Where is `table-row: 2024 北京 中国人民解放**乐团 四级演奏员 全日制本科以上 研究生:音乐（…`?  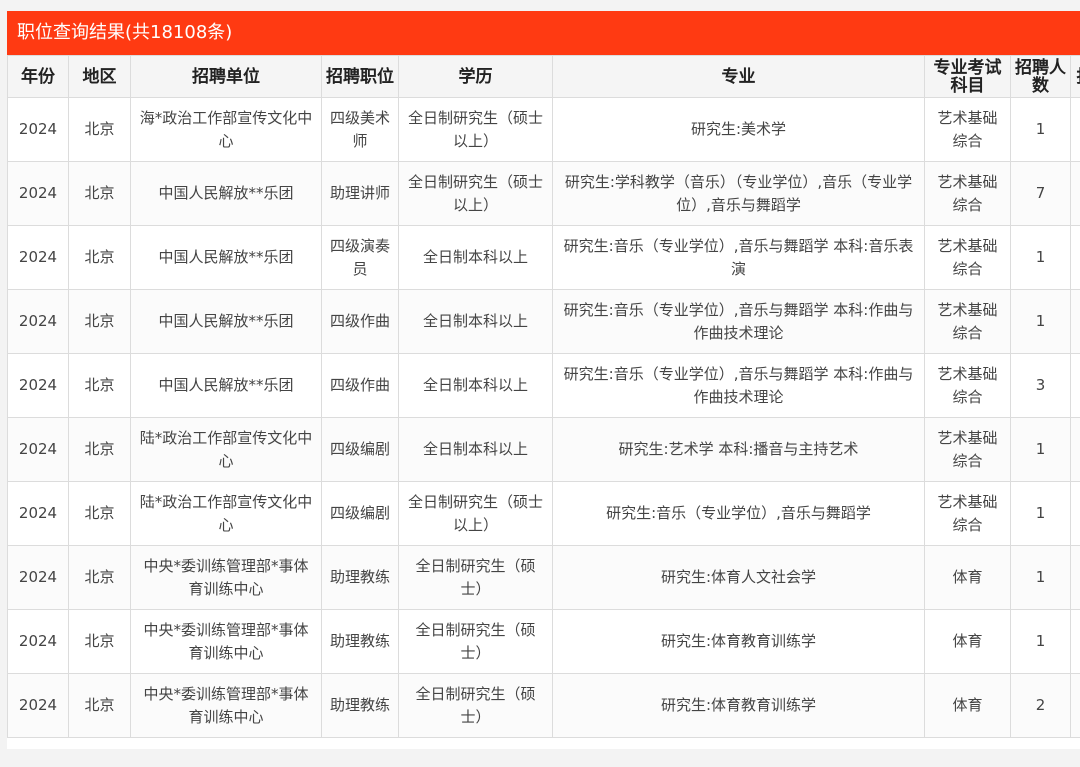 table-row: 2024 北京 中国人民解放**乐团 四级演奏员 全日制本科以上 研究生:音乐（… is located at coordinates (543, 257).